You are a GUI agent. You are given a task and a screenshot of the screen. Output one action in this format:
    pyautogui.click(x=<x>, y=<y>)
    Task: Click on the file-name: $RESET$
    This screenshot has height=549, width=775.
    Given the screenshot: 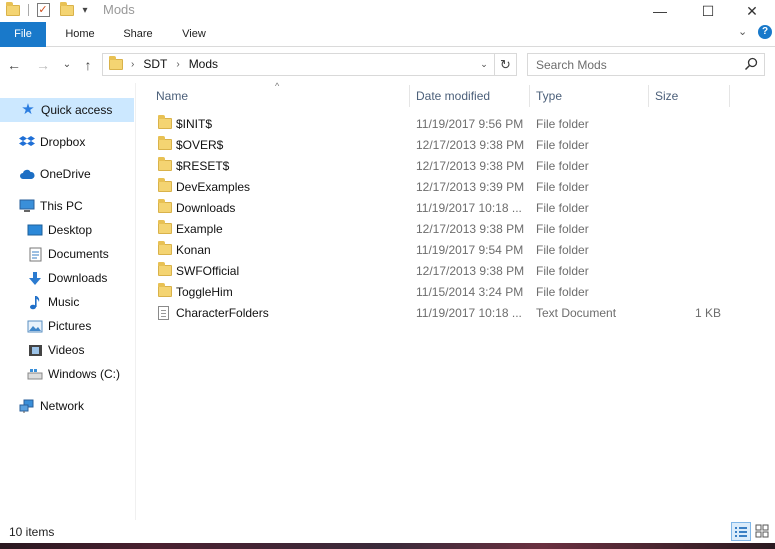 What is the action you would take?
    pyautogui.click(x=203, y=166)
    